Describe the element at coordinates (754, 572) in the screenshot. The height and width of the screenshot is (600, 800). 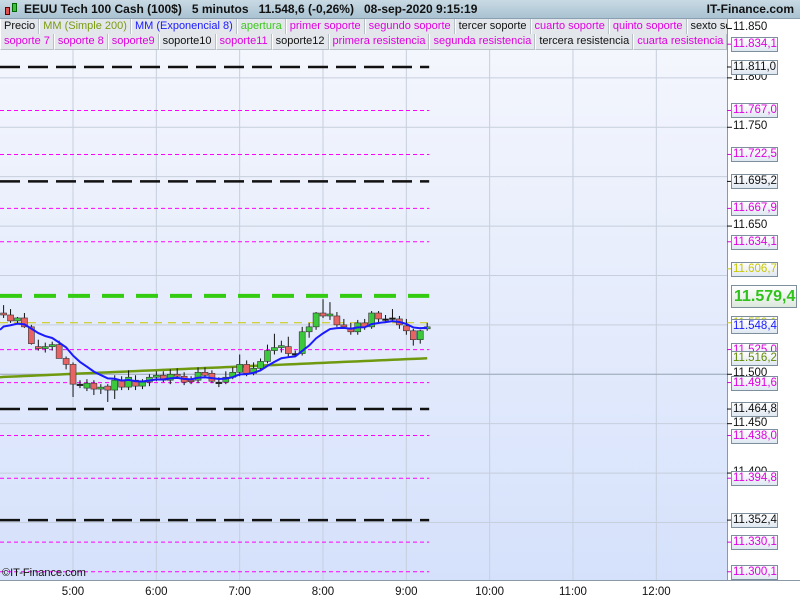
I see `level-price-label: 11.300,1` at that location.